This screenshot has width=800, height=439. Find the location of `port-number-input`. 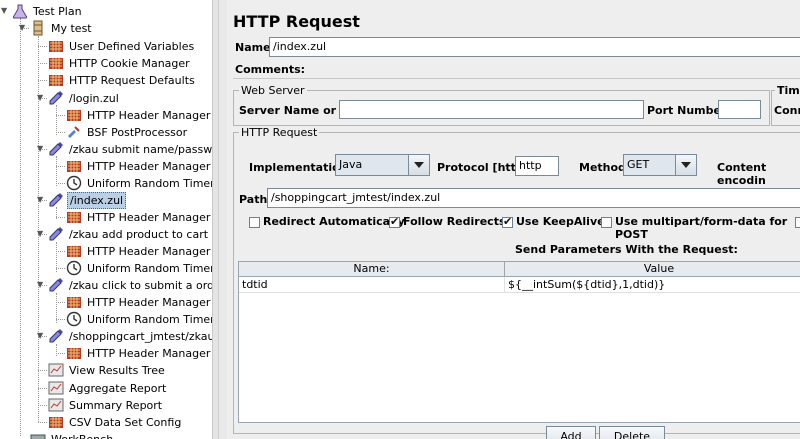

port-number-input is located at coordinates (739, 109).